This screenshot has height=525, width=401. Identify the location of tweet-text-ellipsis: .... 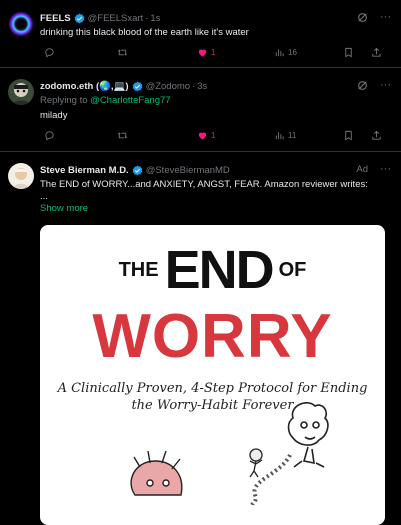
(44, 196).